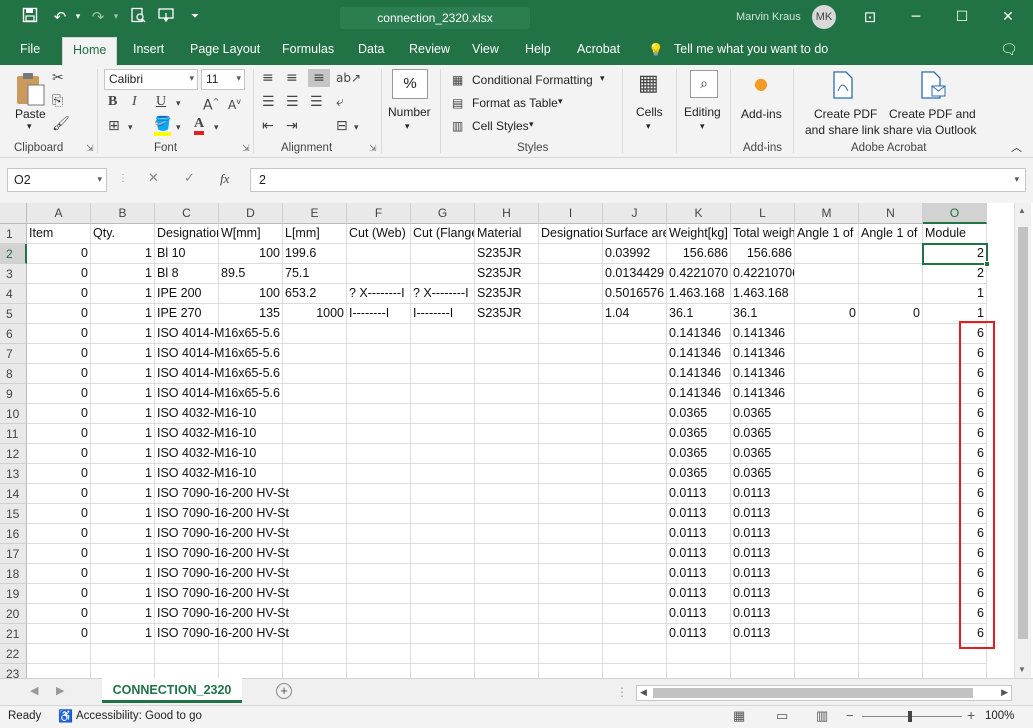  Describe the element at coordinates (813, 693) in the screenshot. I see `horizontal-scroll-thumb` at that location.